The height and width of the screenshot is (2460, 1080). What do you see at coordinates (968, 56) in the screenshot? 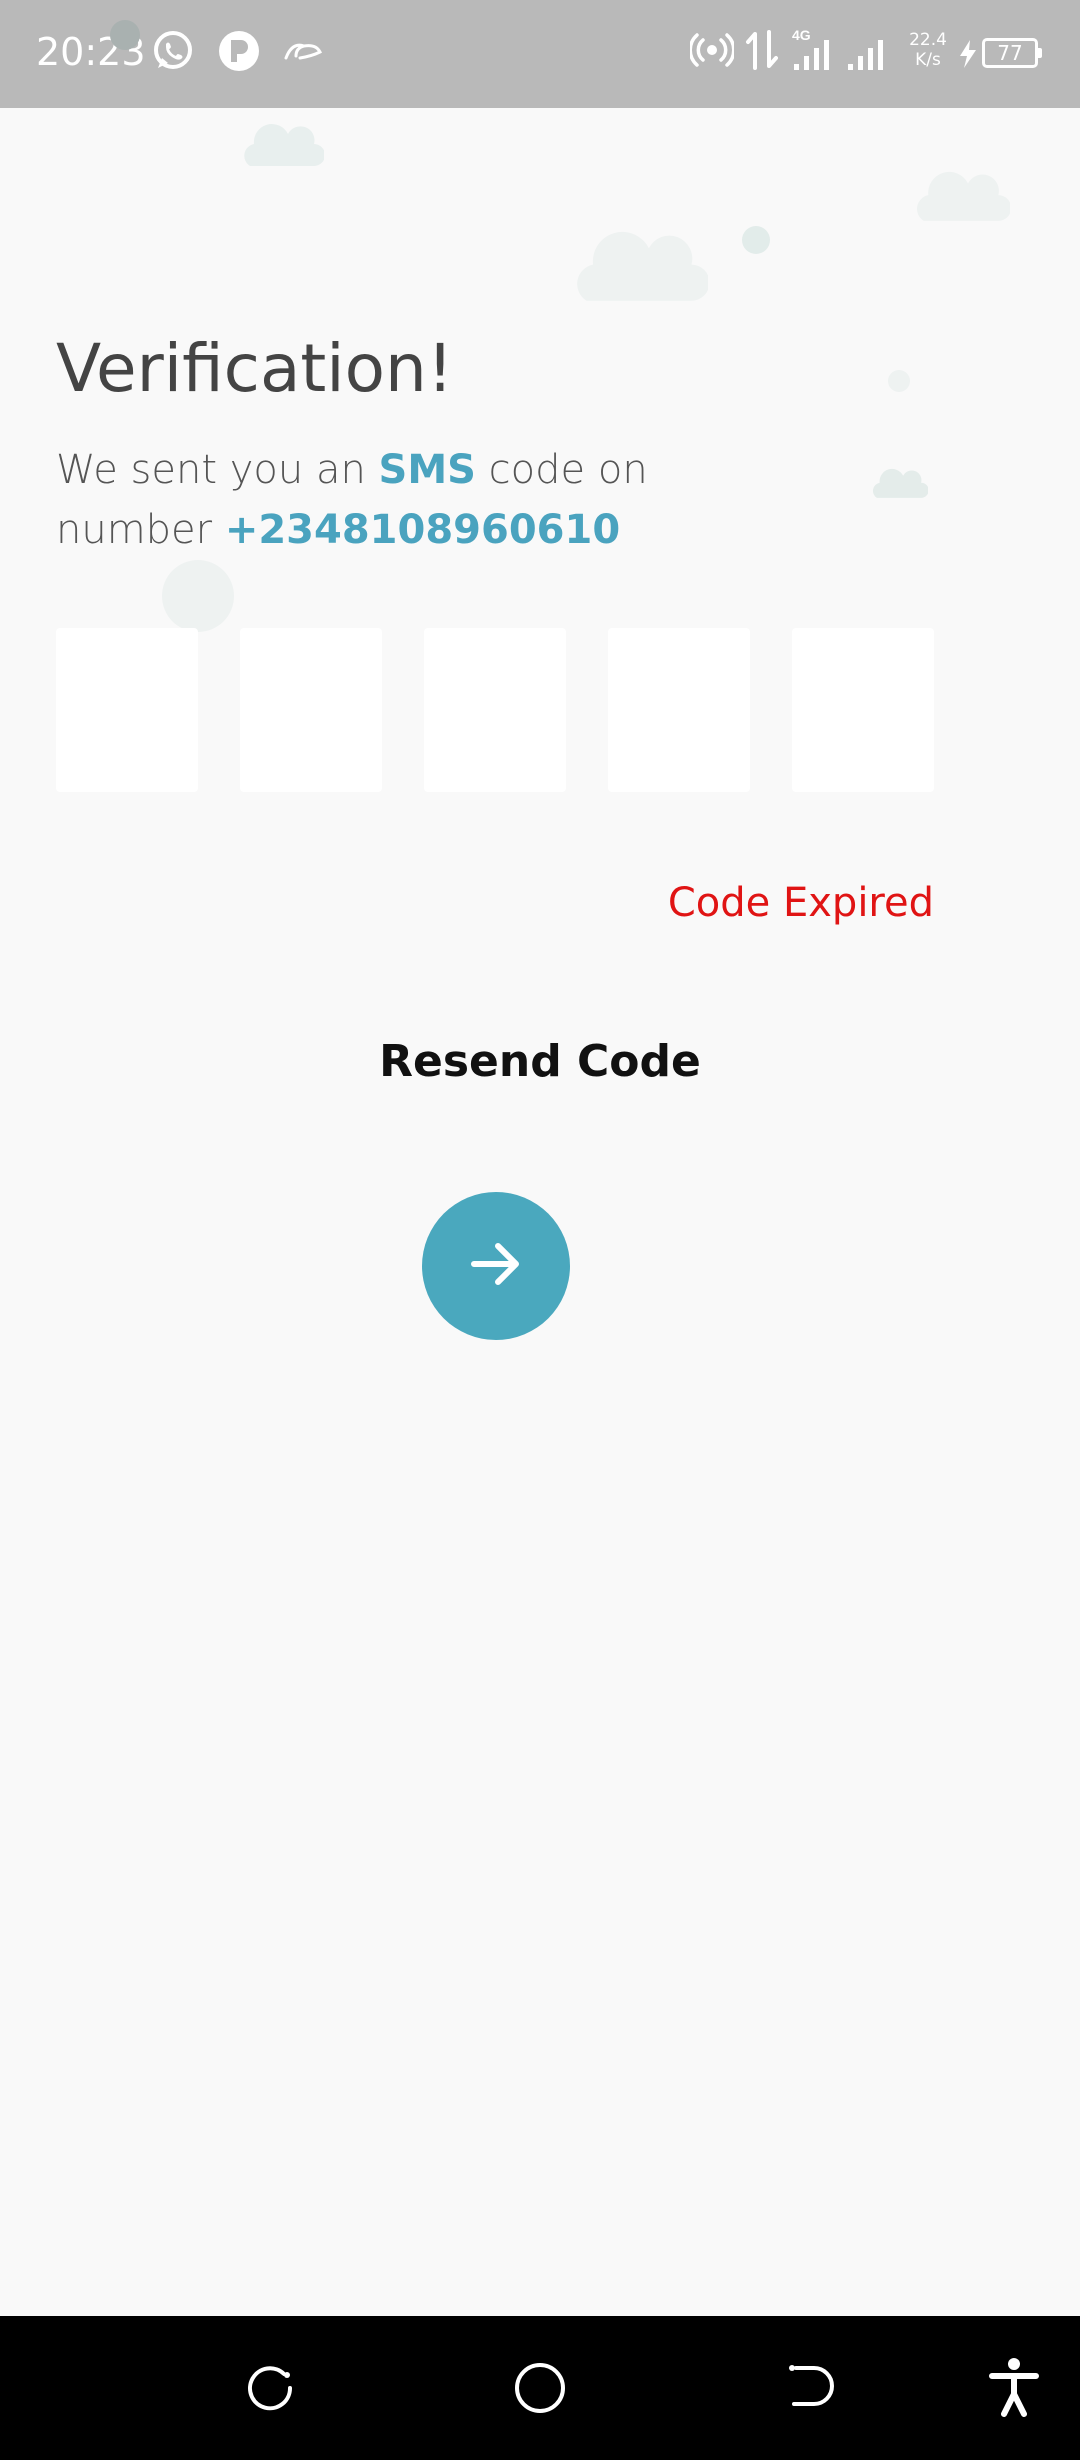
I see `charging-icon` at bounding box center [968, 56].